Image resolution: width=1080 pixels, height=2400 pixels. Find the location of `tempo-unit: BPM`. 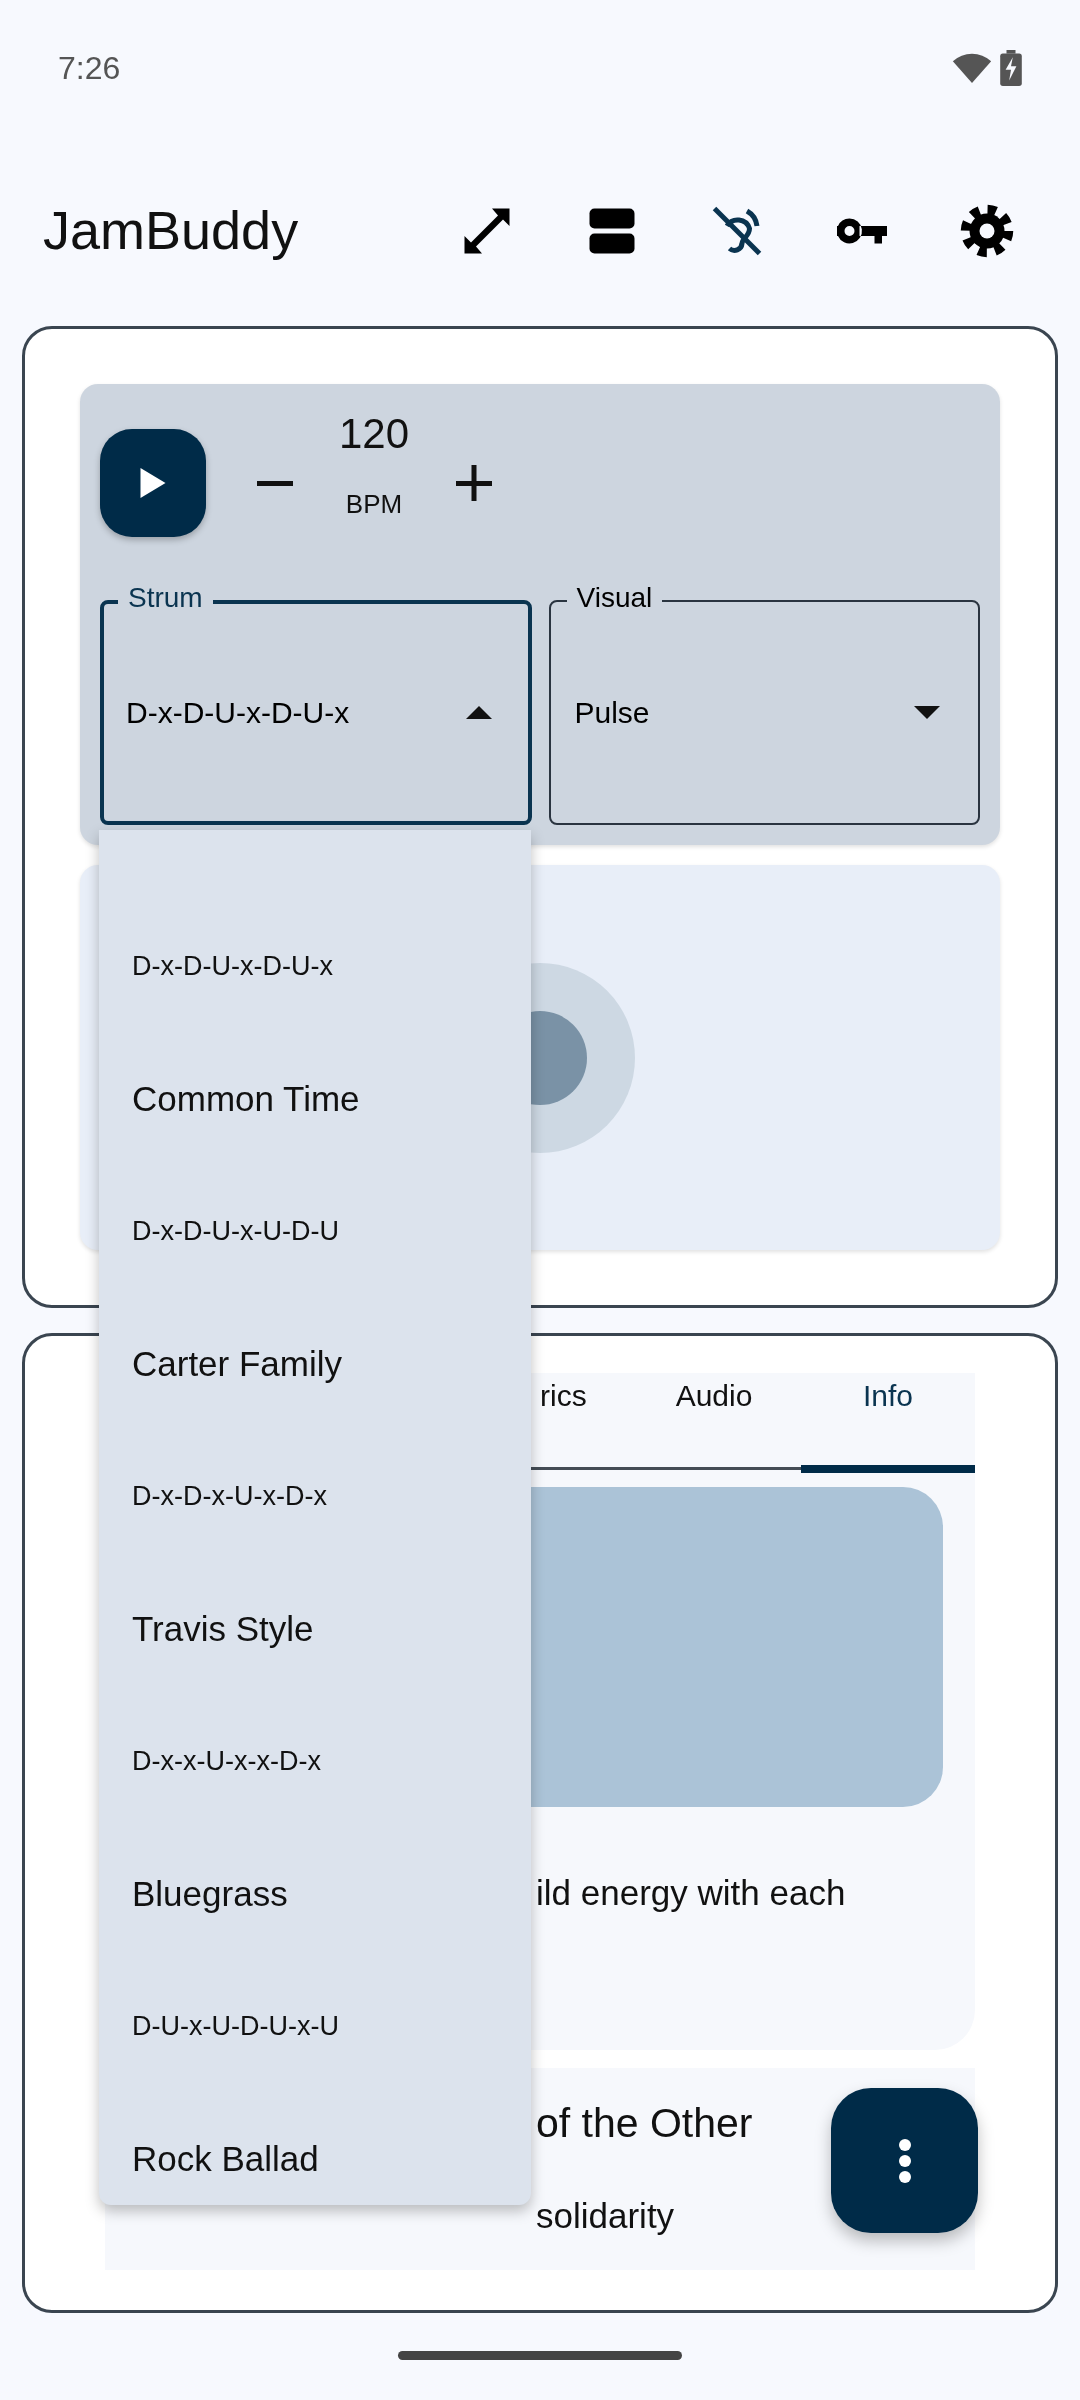

tempo-unit: BPM is located at coordinates (374, 504).